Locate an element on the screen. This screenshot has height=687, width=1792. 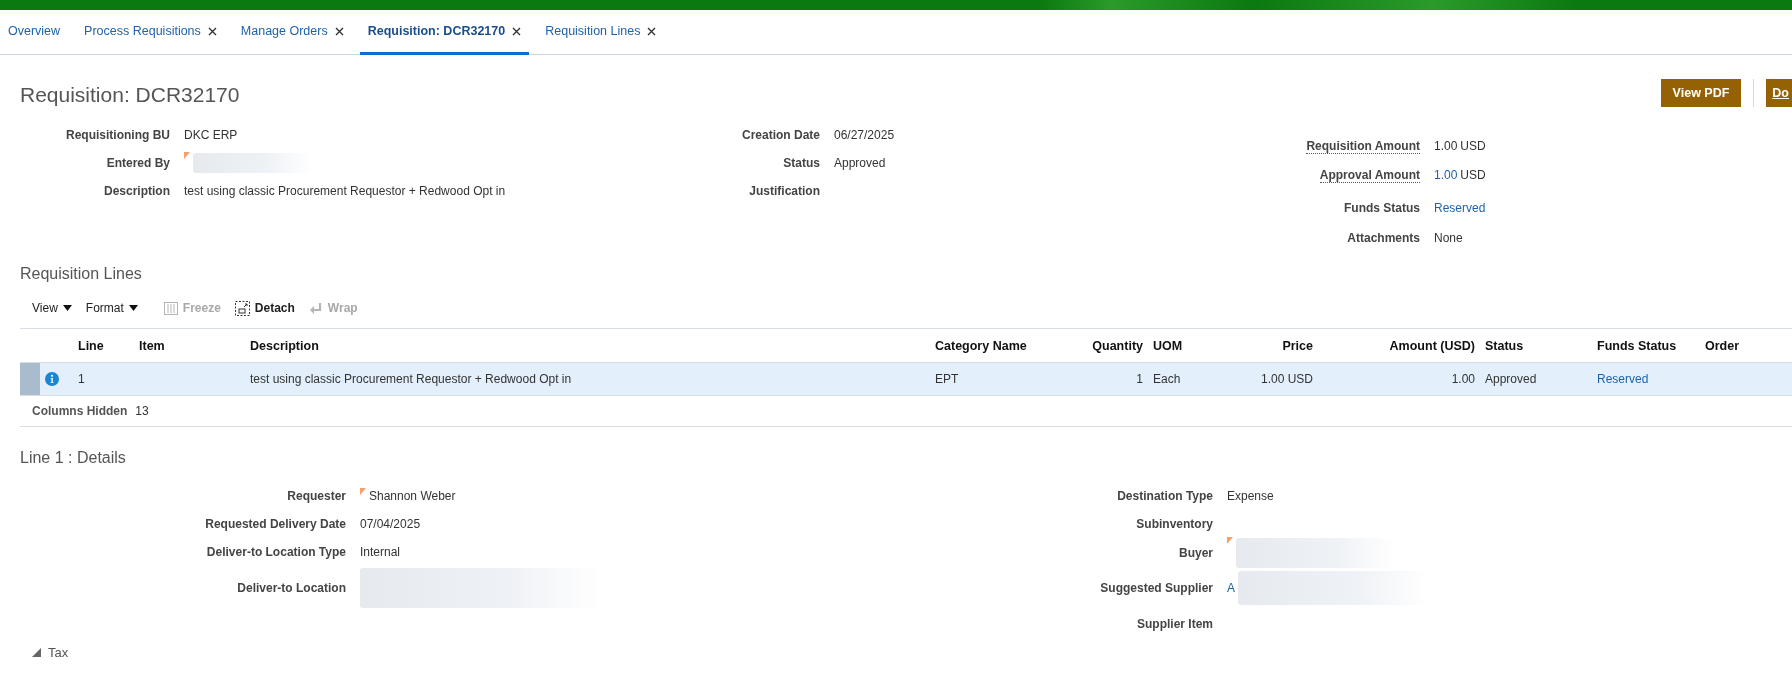
action-button: View PDF is located at coordinates (1701, 93).